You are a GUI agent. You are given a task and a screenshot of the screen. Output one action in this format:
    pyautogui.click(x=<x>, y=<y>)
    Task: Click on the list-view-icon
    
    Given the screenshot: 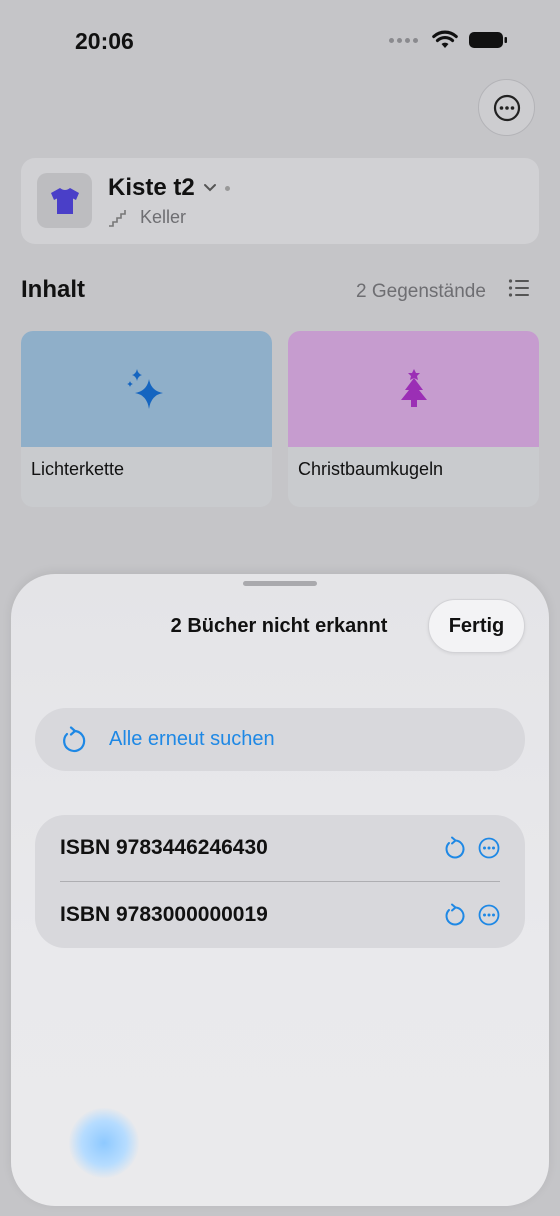 What is the action you would take?
    pyautogui.click(x=519, y=288)
    